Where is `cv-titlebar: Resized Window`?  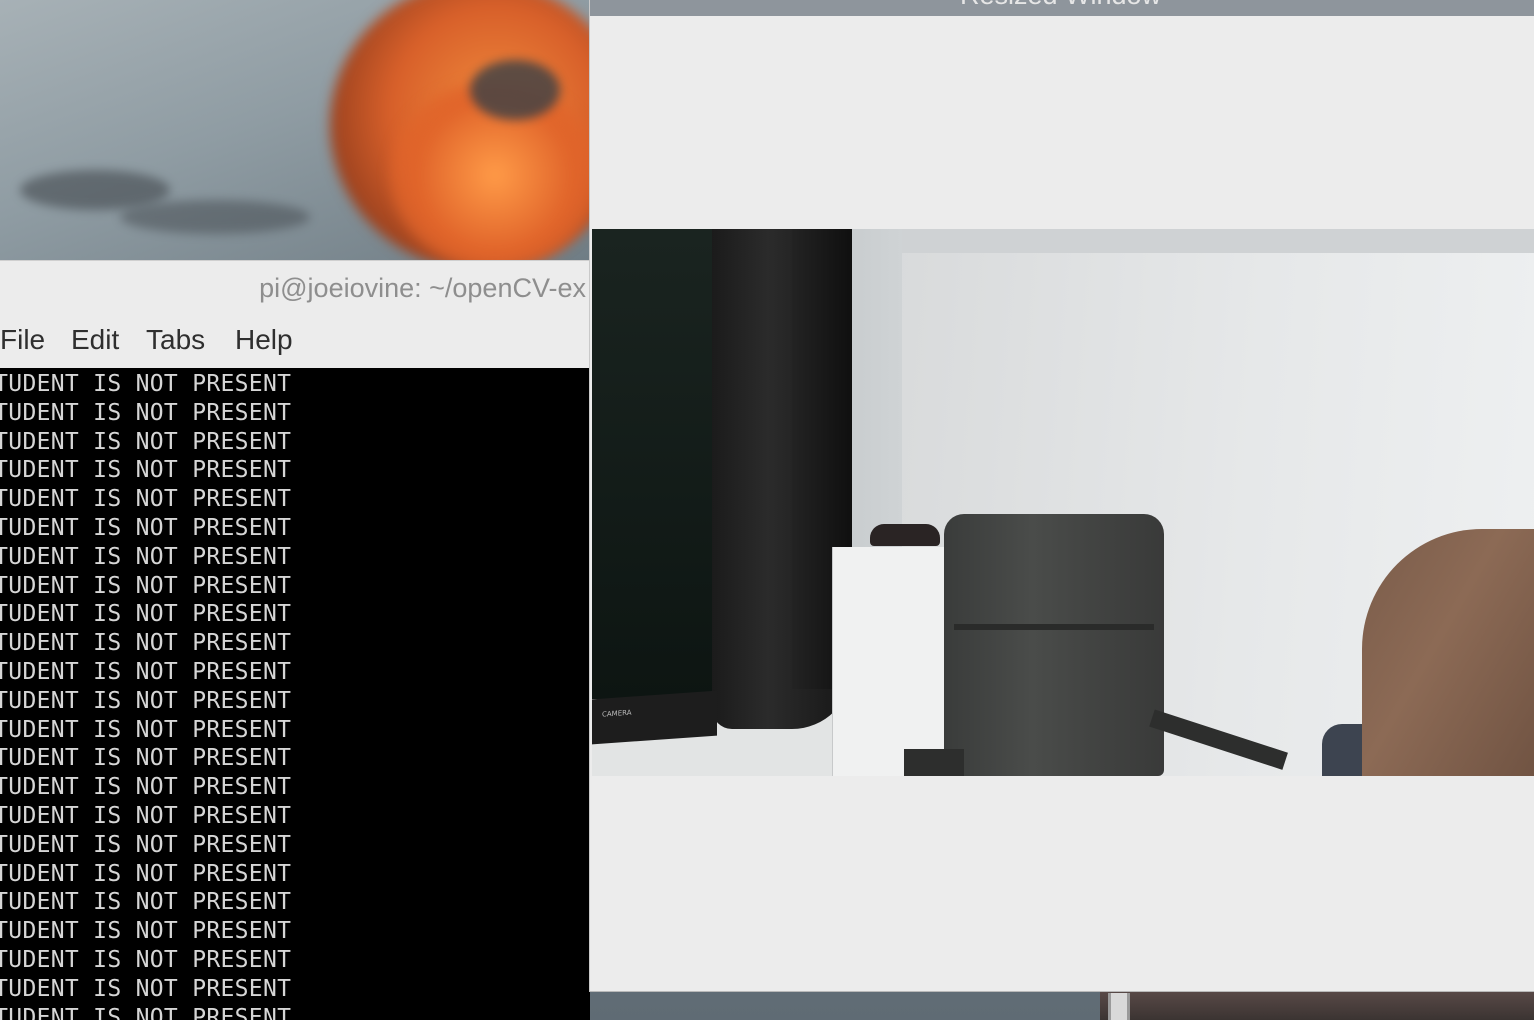 cv-titlebar: Resized Window is located at coordinates (1062, 8).